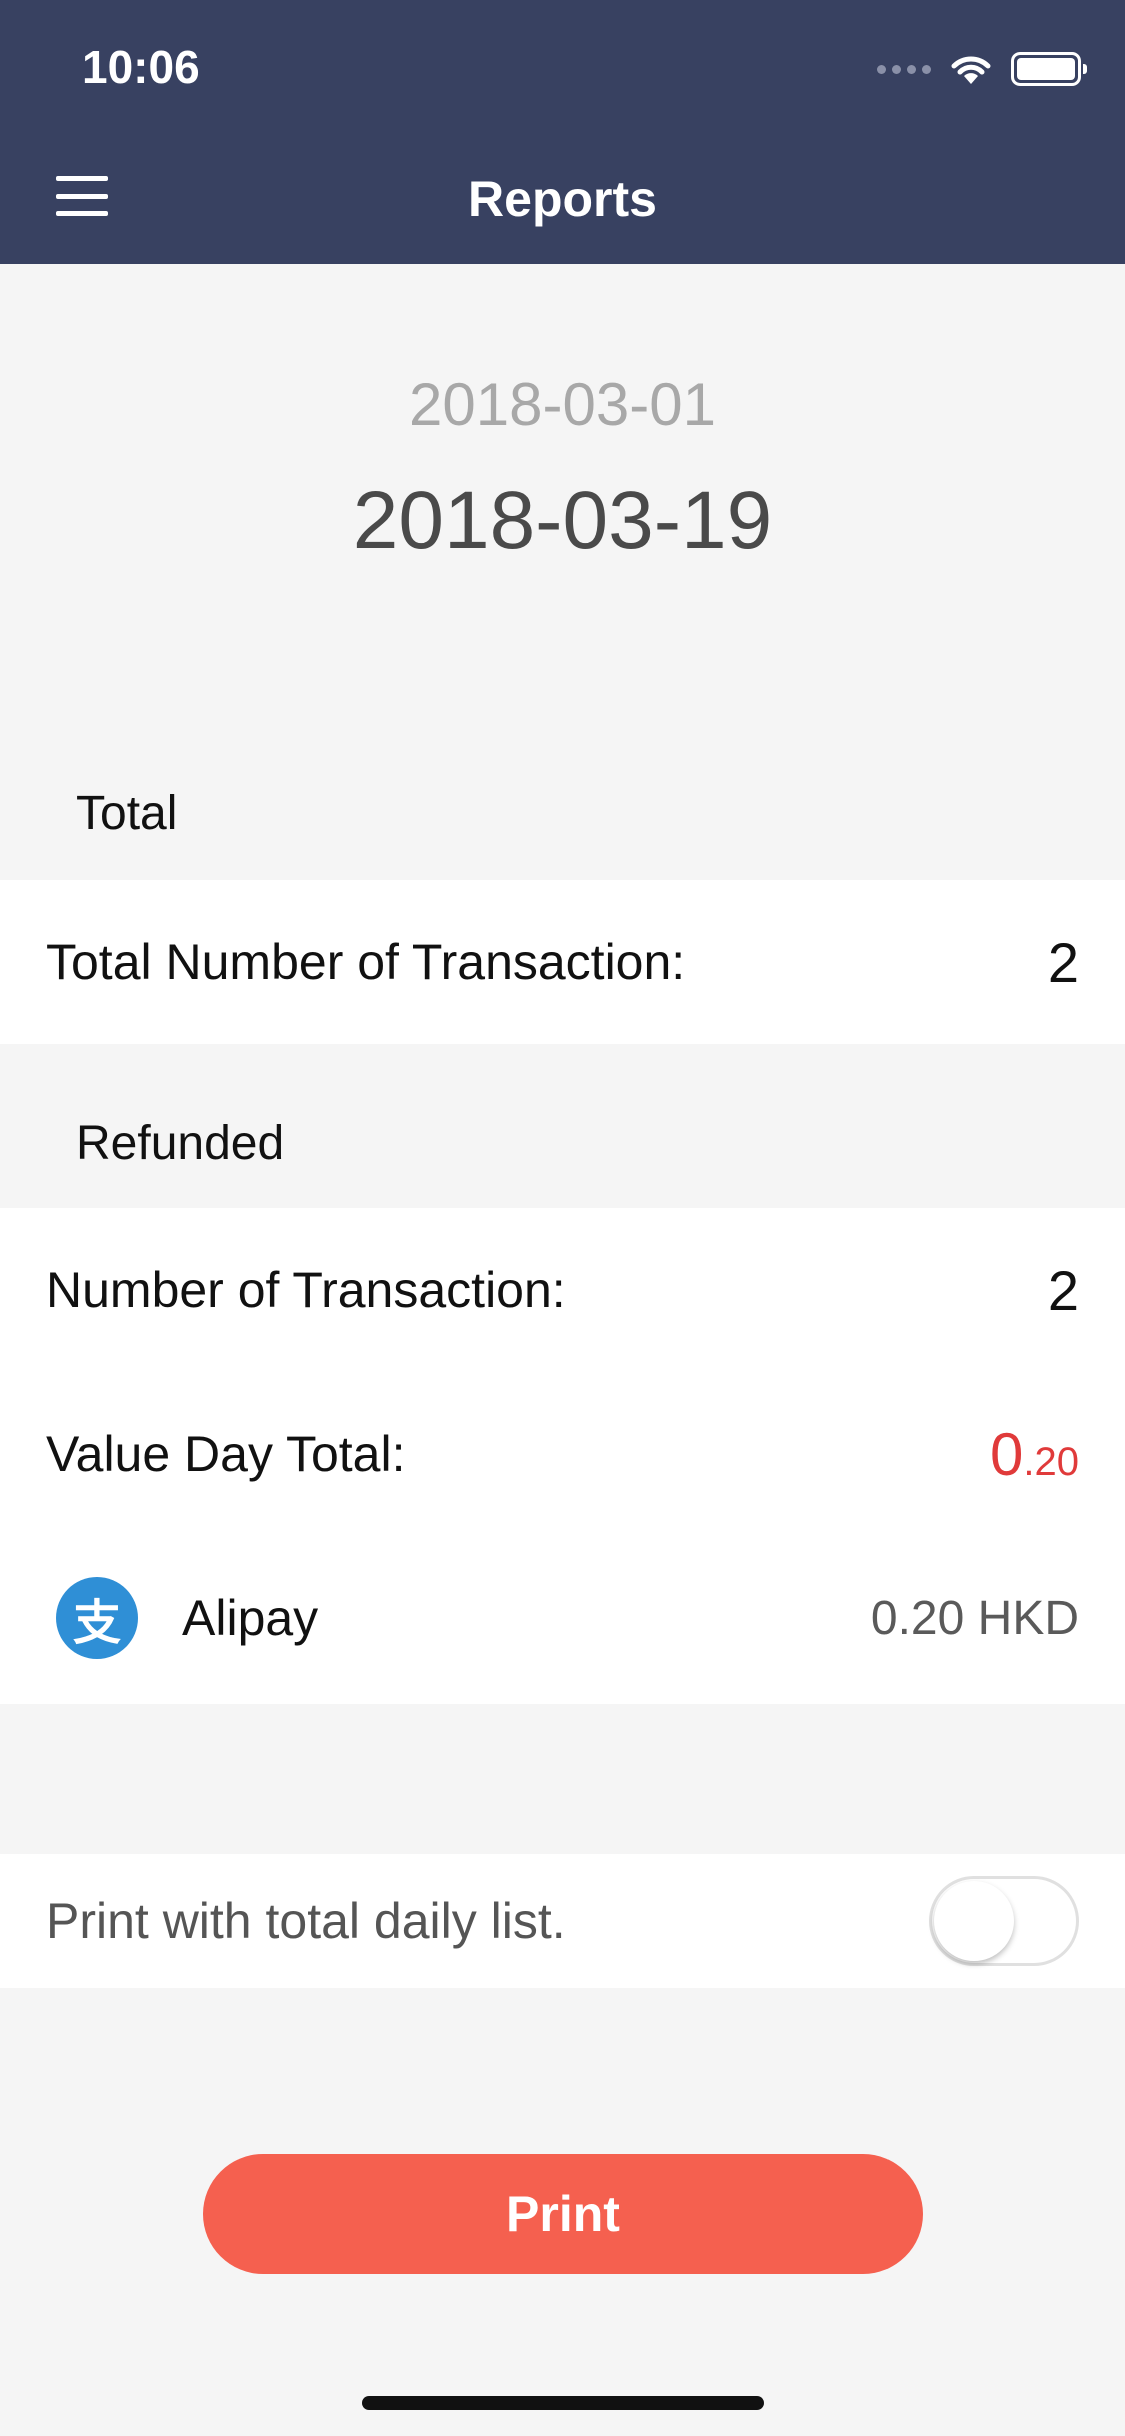  Describe the element at coordinates (306, 1921) in the screenshot. I see `print-option-label: Print with total daily list.` at that location.